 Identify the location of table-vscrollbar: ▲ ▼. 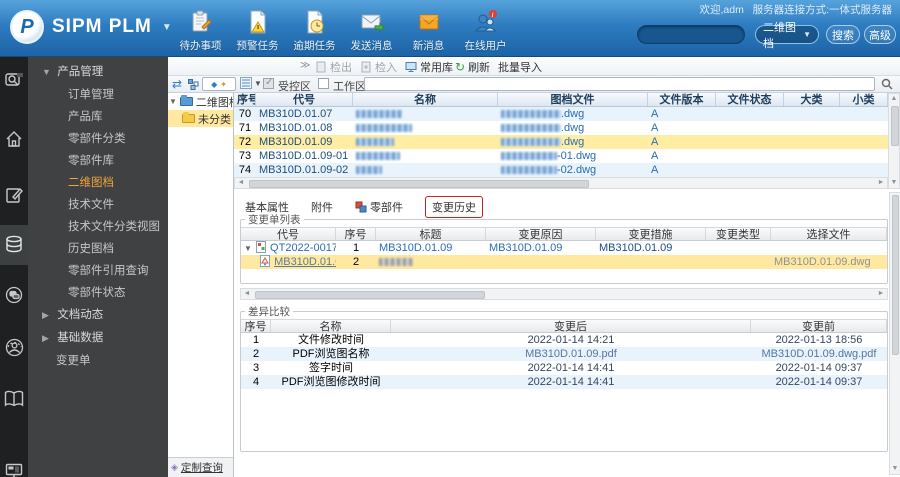
(894, 141).